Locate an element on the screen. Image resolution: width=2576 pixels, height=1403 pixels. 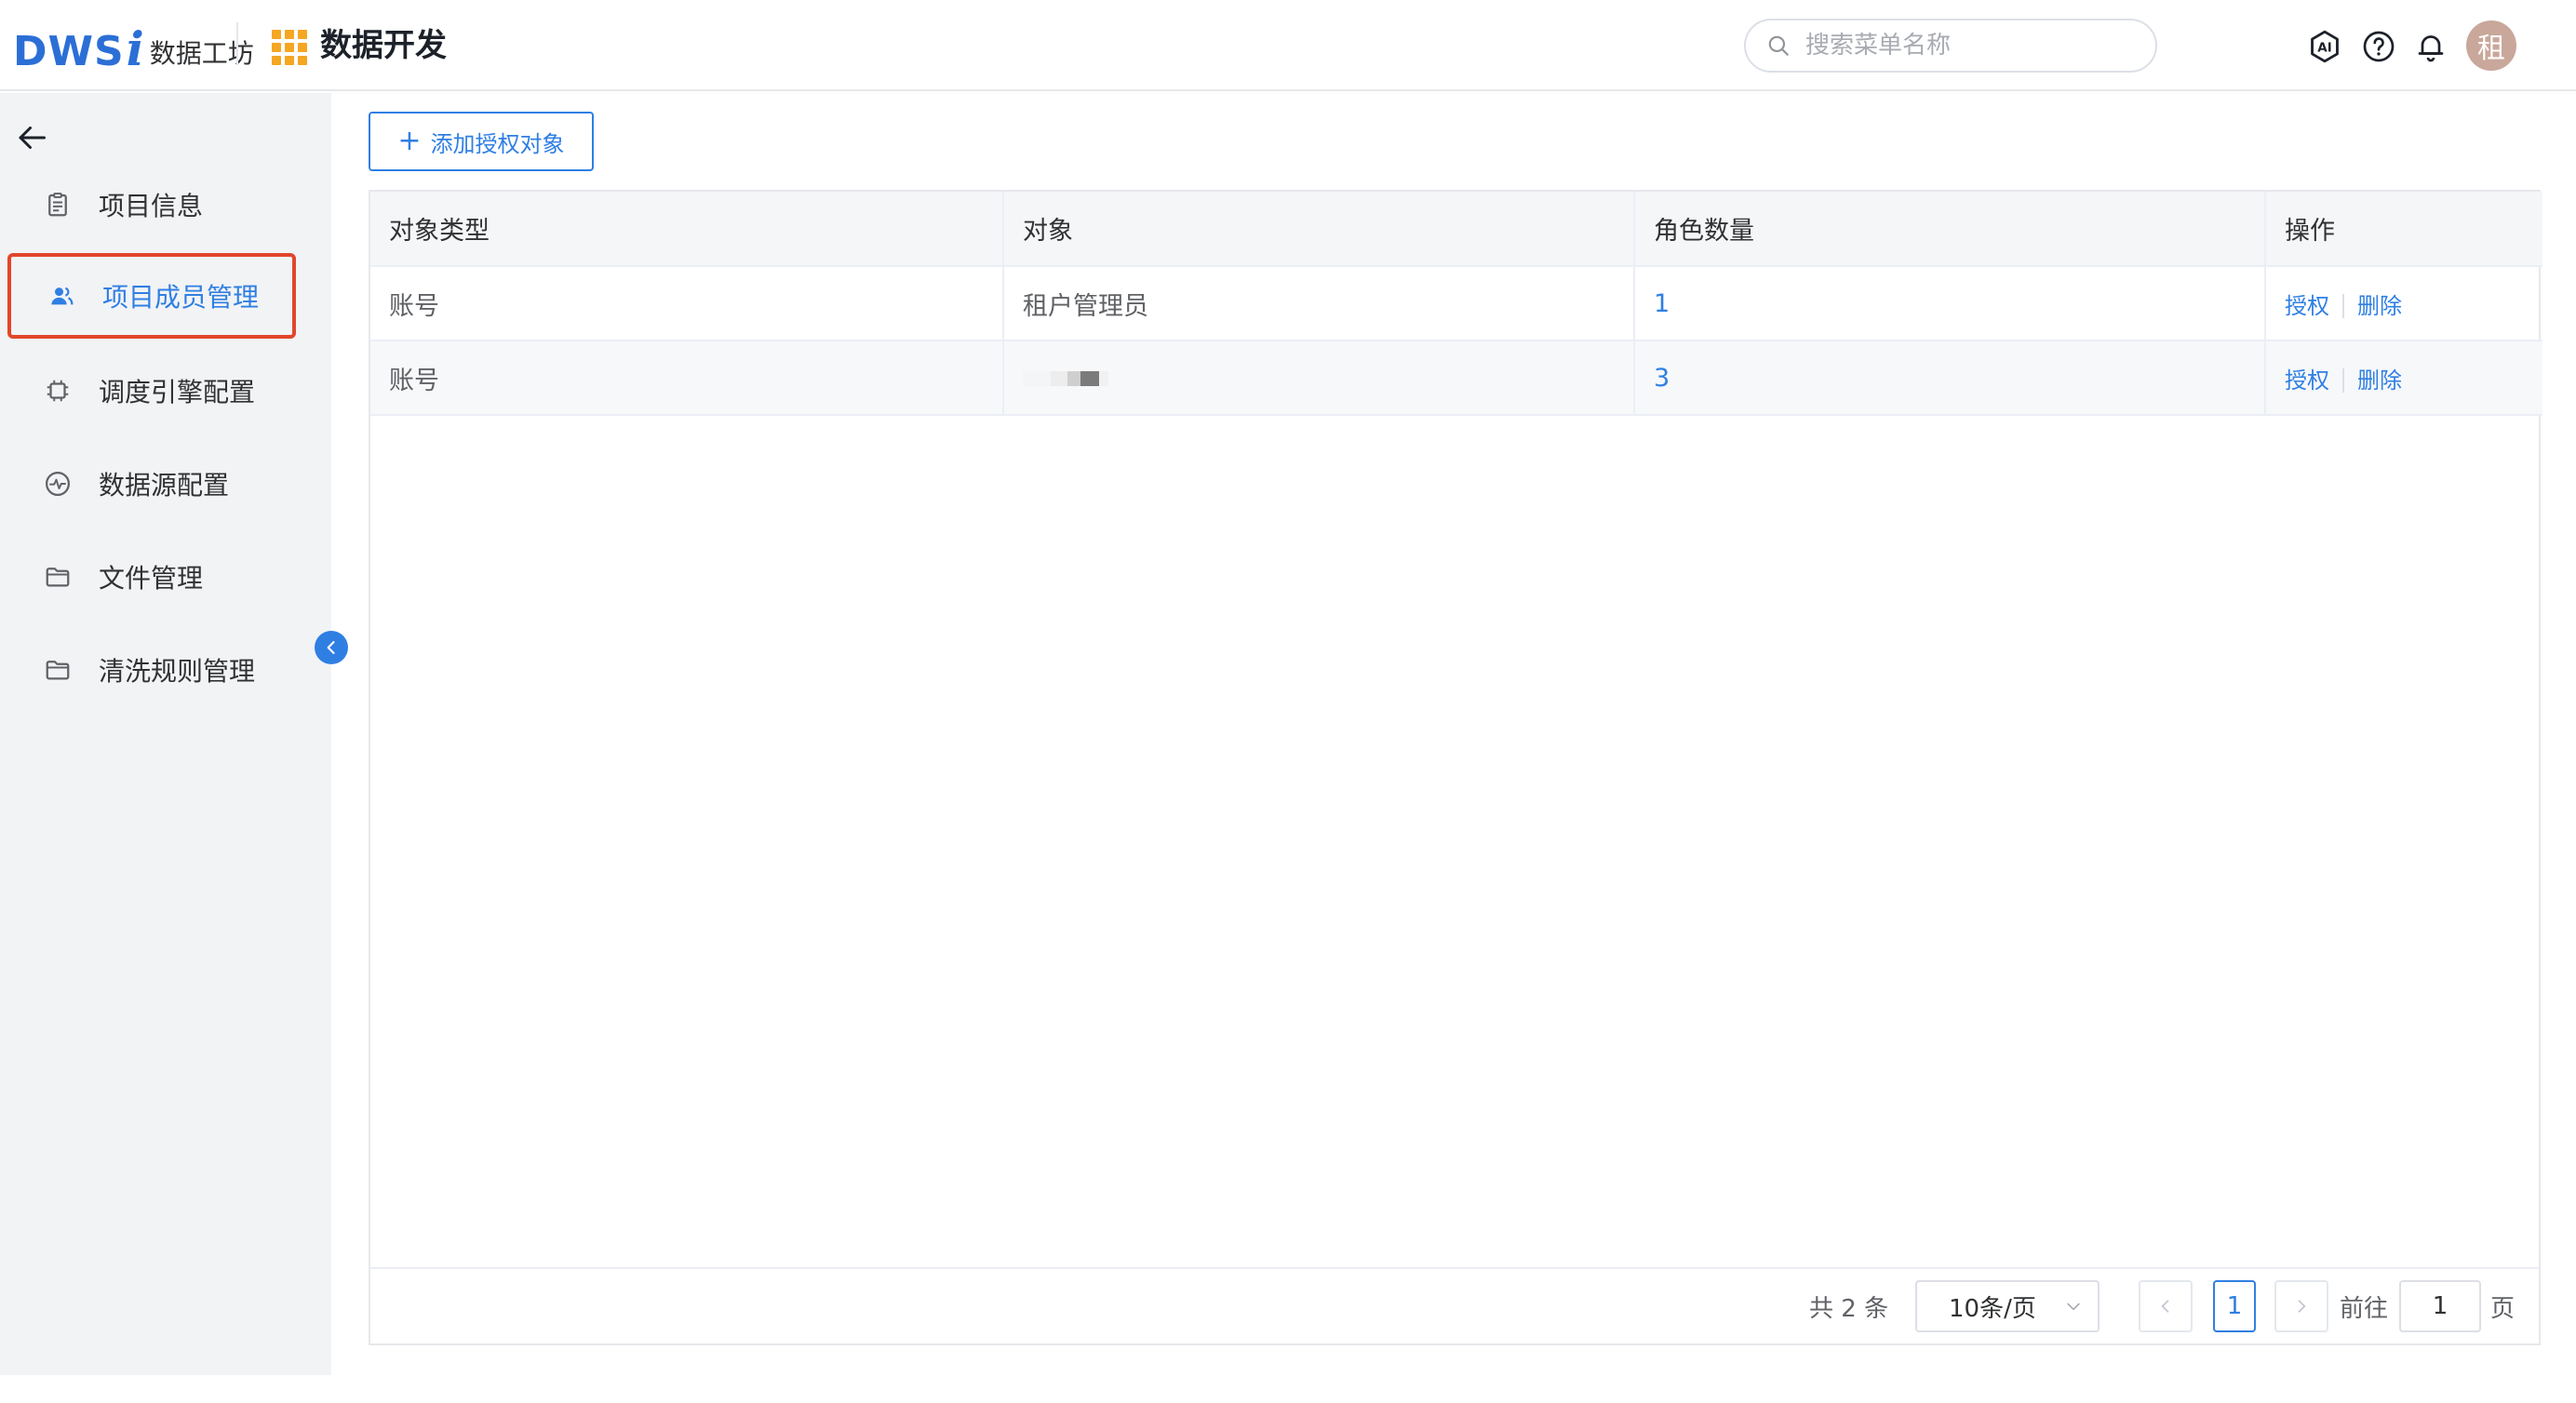
sidebar-item-label: 数据源配置 is located at coordinates (164, 486).